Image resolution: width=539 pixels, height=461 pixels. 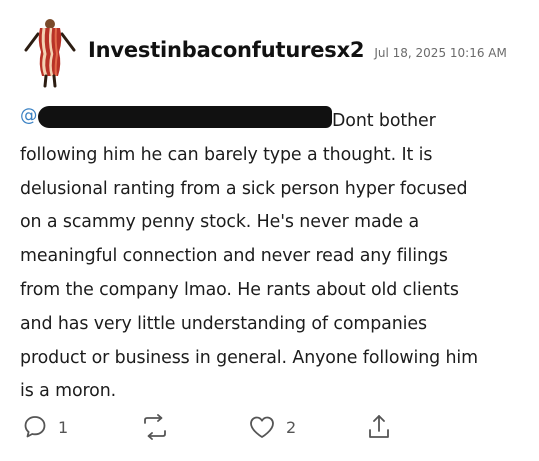 I want to click on post-timestamp: Jul 18, 2025 10:16 AM, so click(x=440, y=53).